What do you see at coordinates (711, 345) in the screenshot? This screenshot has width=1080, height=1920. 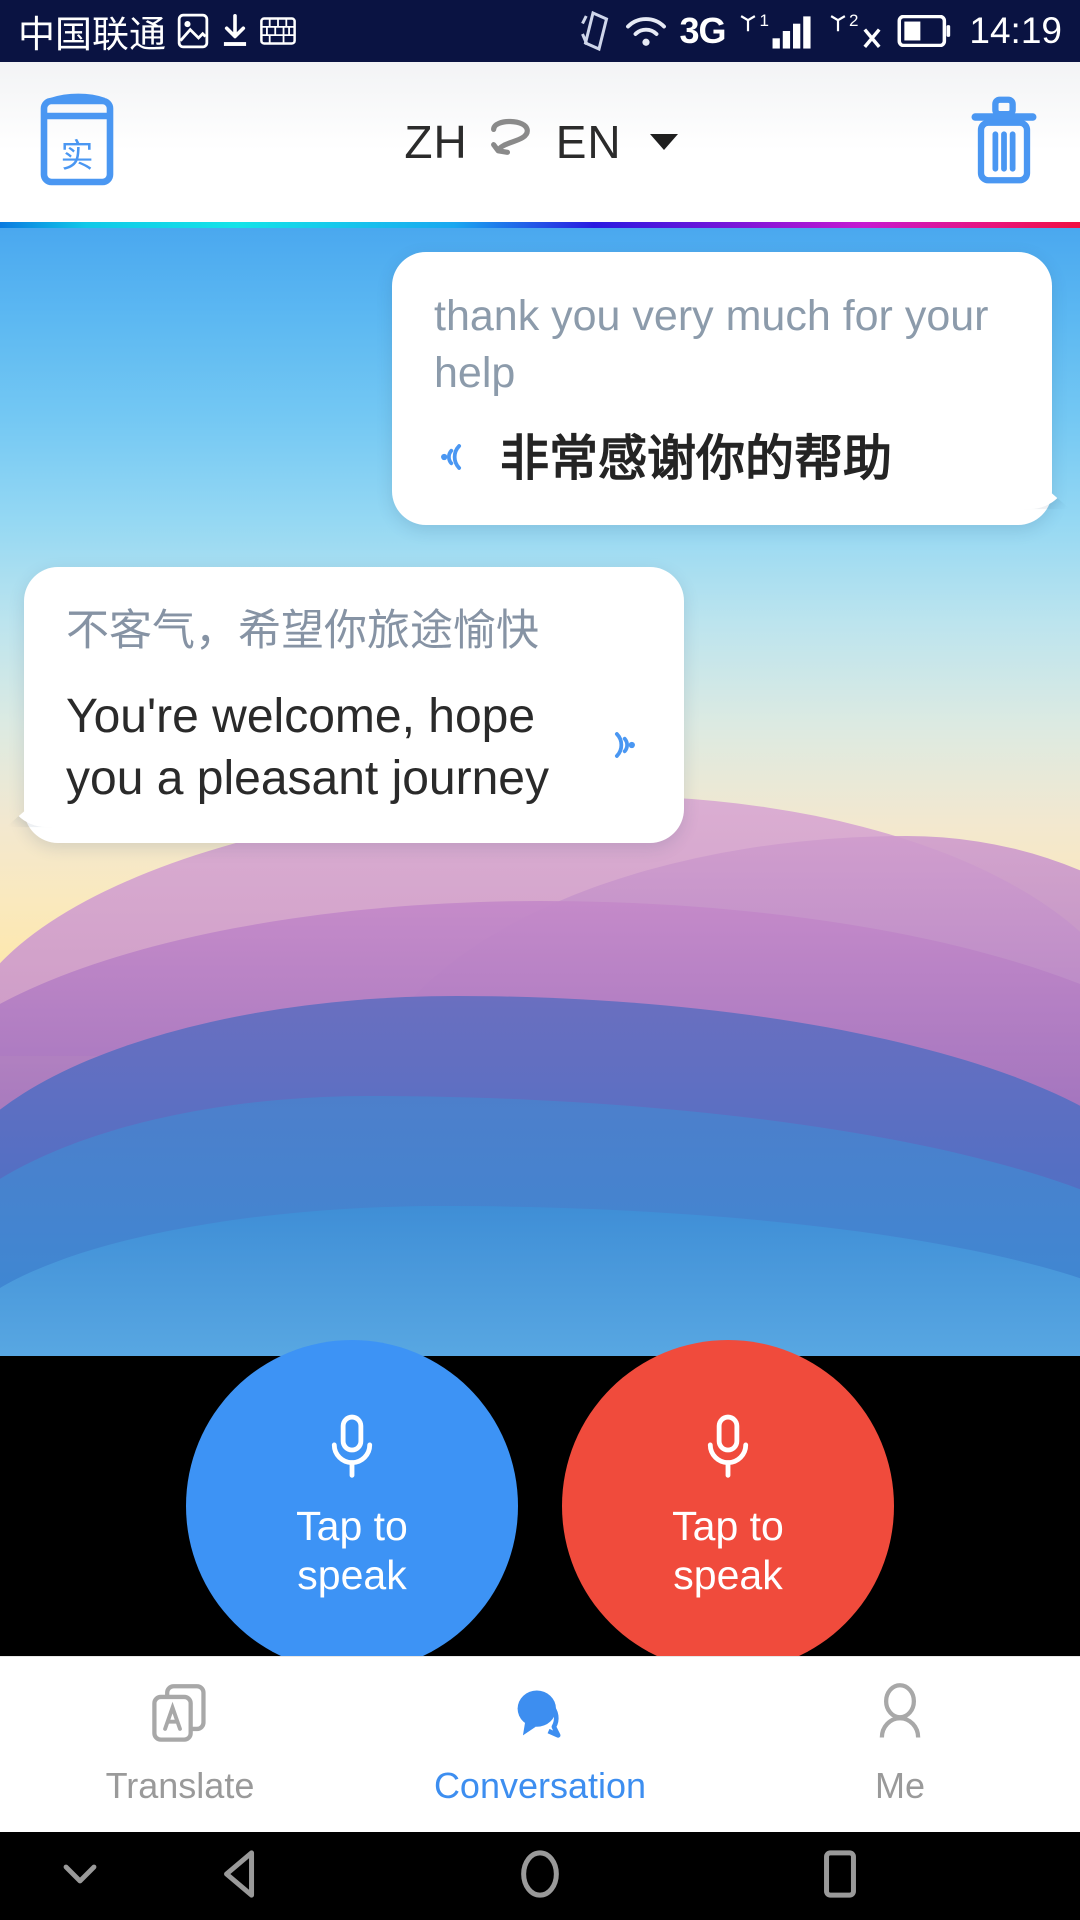 I see `message-source-text: thank you very much for your help` at bounding box center [711, 345].